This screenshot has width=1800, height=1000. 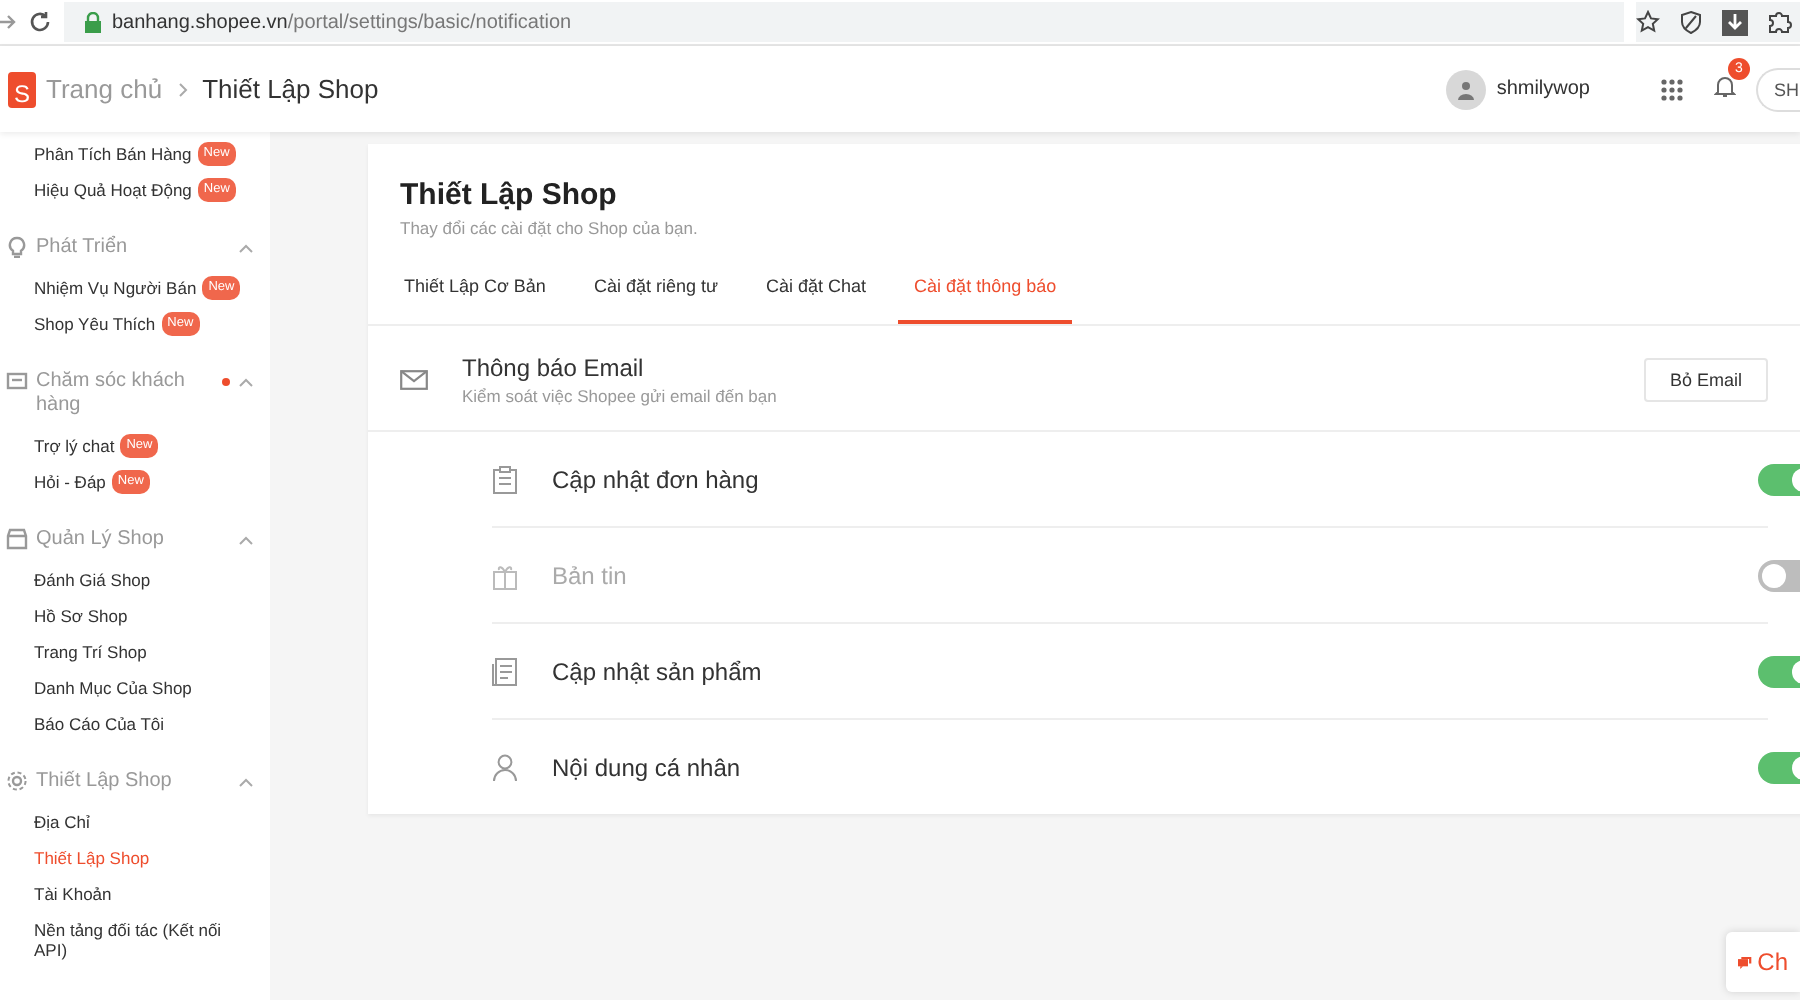 What do you see at coordinates (1648, 22) in the screenshot?
I see `star-icon` at bounding box center [1648, 22].